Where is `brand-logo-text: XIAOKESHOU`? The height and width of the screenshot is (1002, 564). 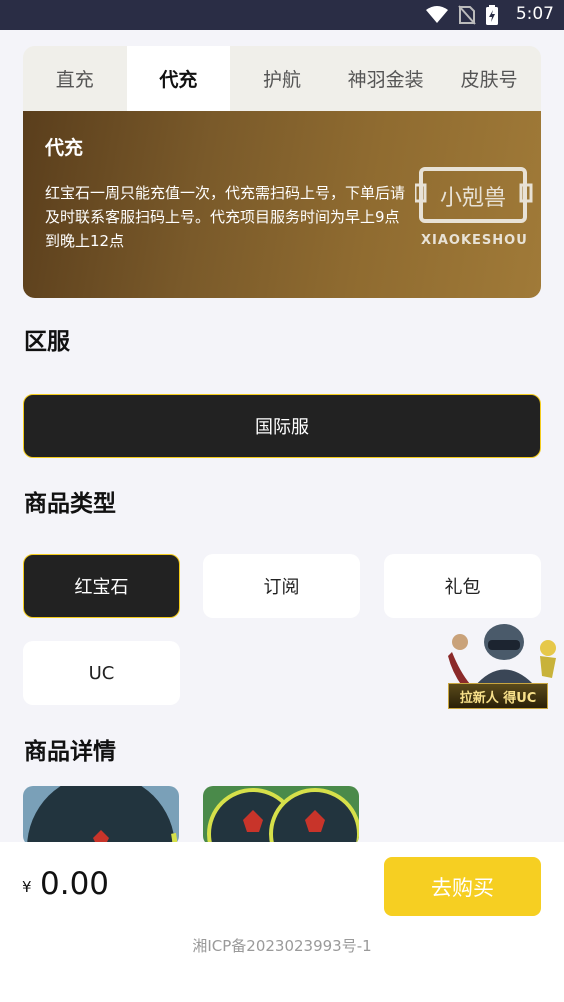 brand-logo-text: XIAOKESHOU is located at coordinates (474, 240).